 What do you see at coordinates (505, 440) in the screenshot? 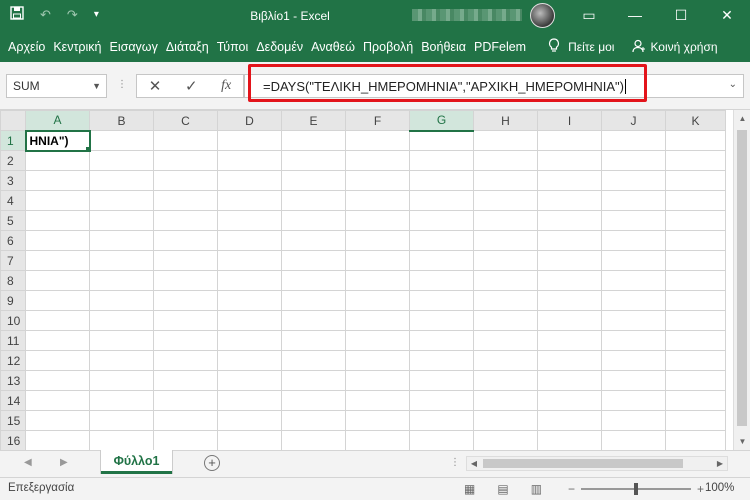
I see `cell-h16` at bounding box center [505, 440].